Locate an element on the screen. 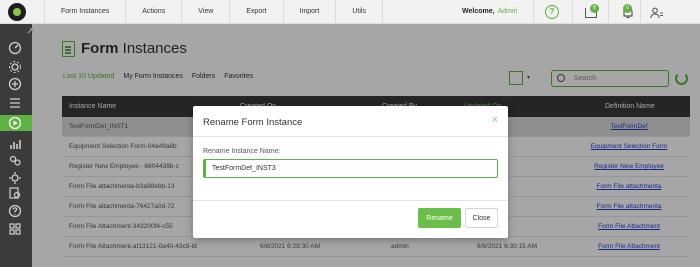  app-logo-icon is located at coordinates (17, 12).